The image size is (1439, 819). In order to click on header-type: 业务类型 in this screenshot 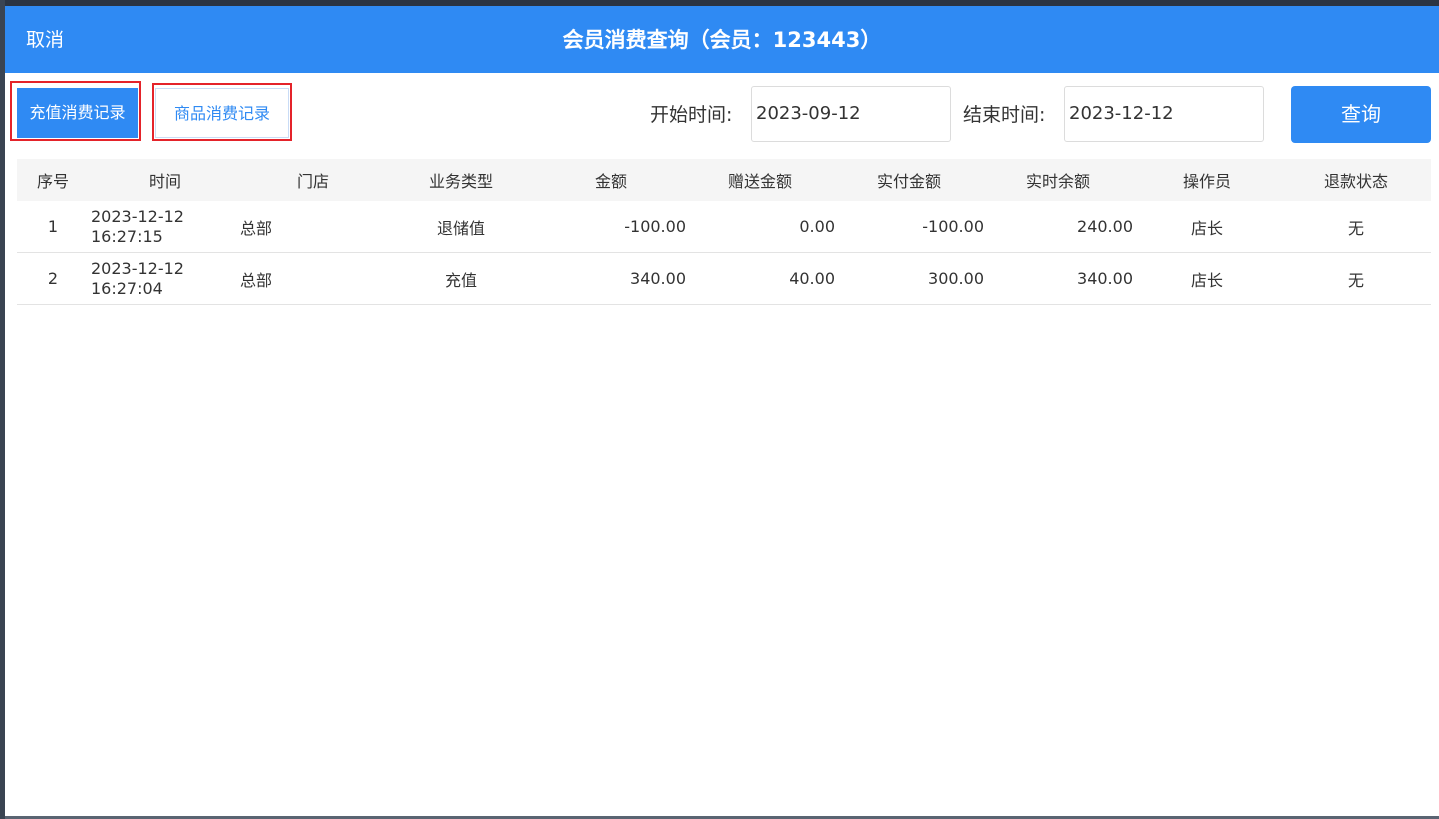, I will do `click(460, 181)`.